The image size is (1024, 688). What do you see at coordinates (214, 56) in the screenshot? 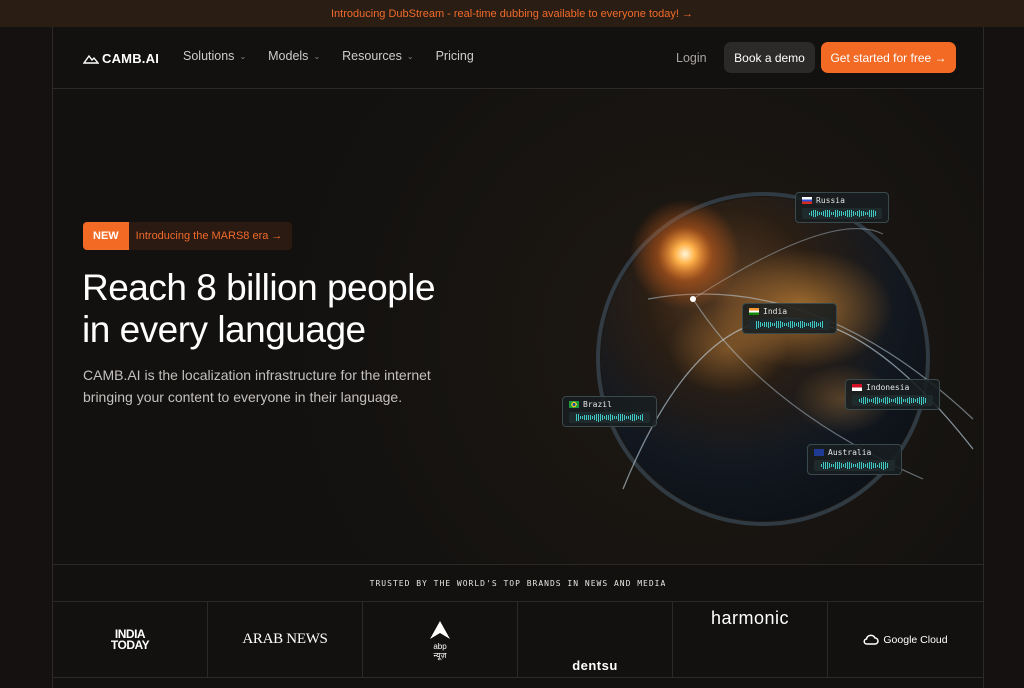
I see `menu-solutions: Solutions ⌄` at bounding box center [214, 56].